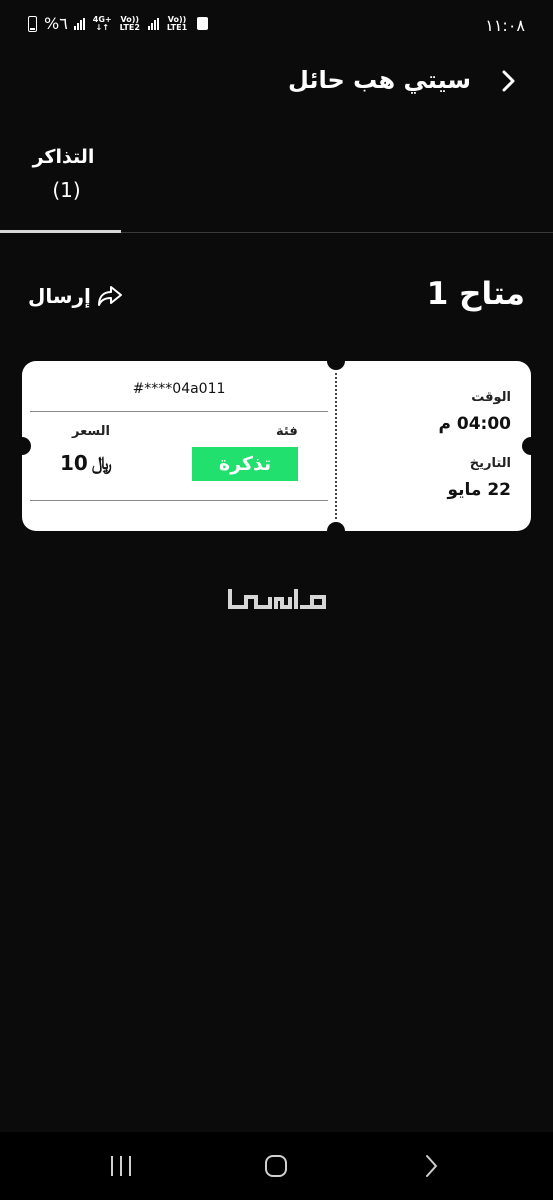 The image size is (553, 1200). Describe the element at coordinates (179, 500) in the screenshot. I see `ticket-divider-bottom` at that location.